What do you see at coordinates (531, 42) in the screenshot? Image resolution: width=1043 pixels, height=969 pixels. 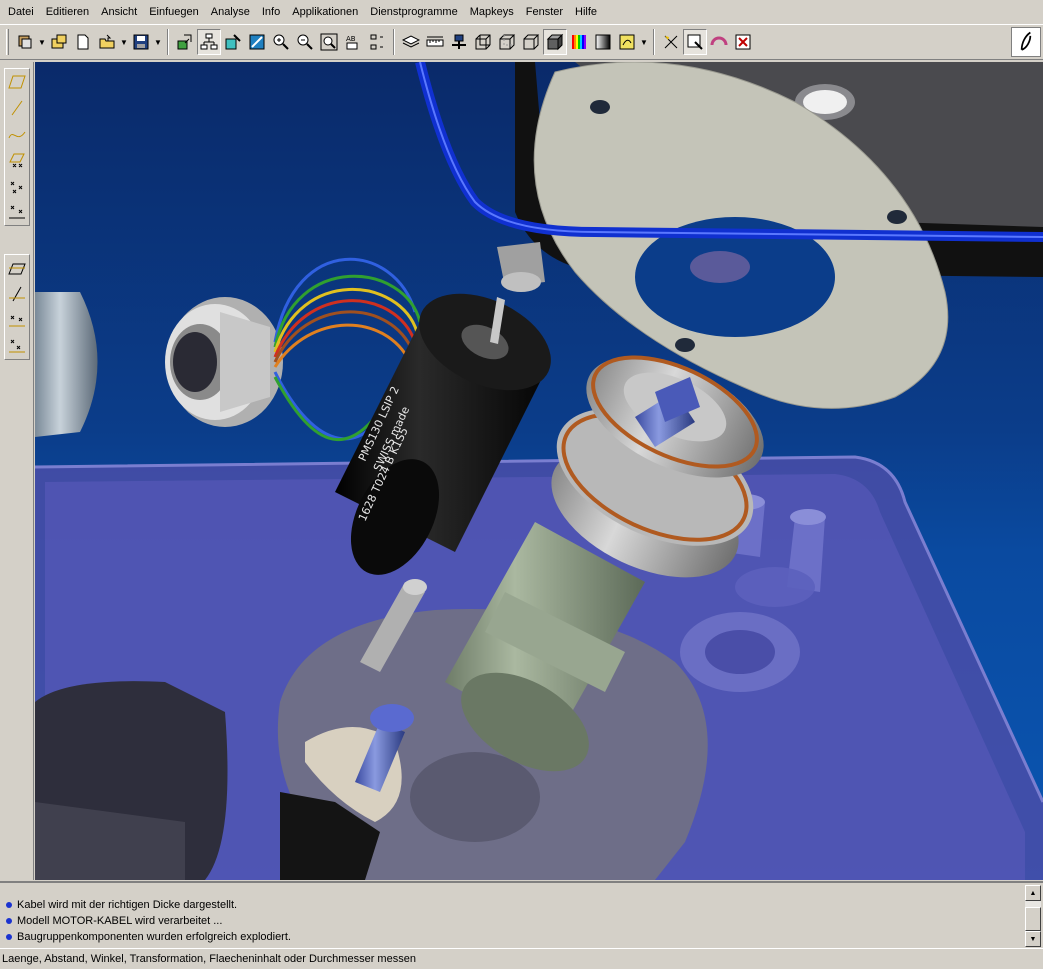 I see `no-hidden-icon` at bounding box center [531, 42].